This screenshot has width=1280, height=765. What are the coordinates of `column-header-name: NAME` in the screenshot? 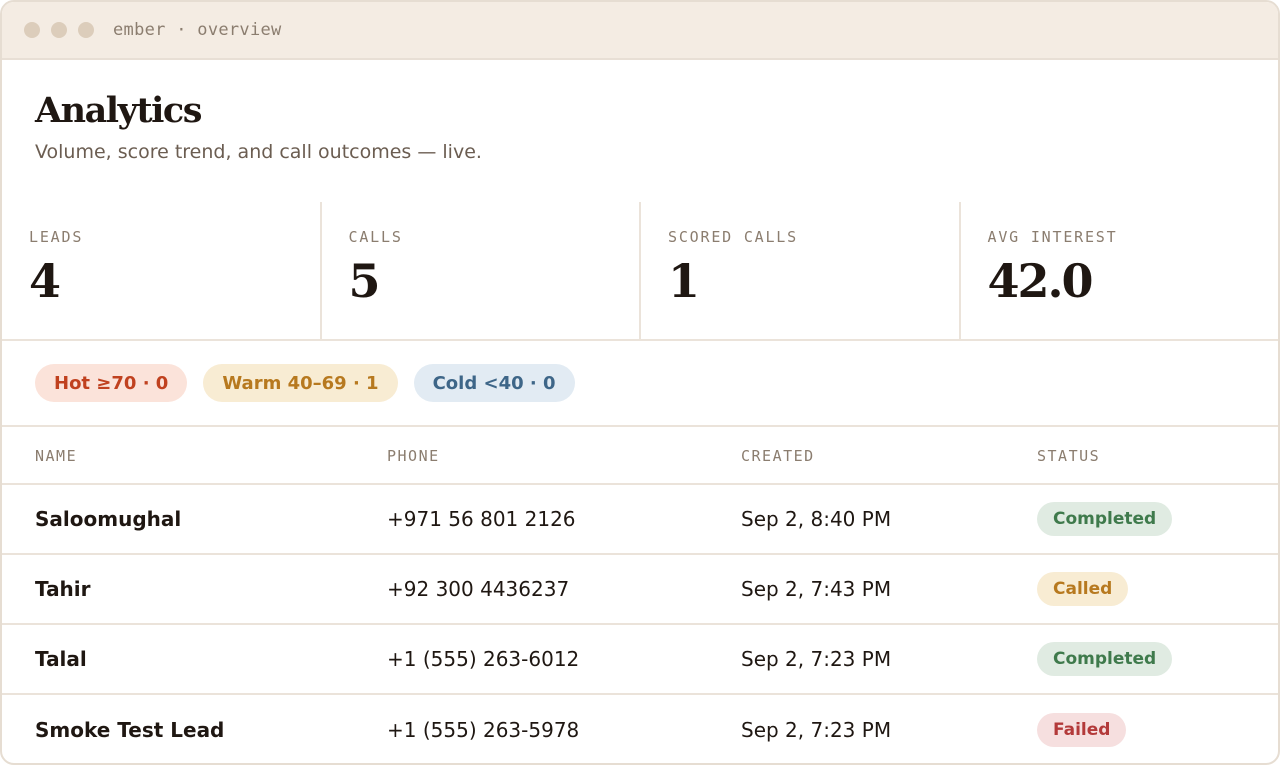 It's located at (194, 456).